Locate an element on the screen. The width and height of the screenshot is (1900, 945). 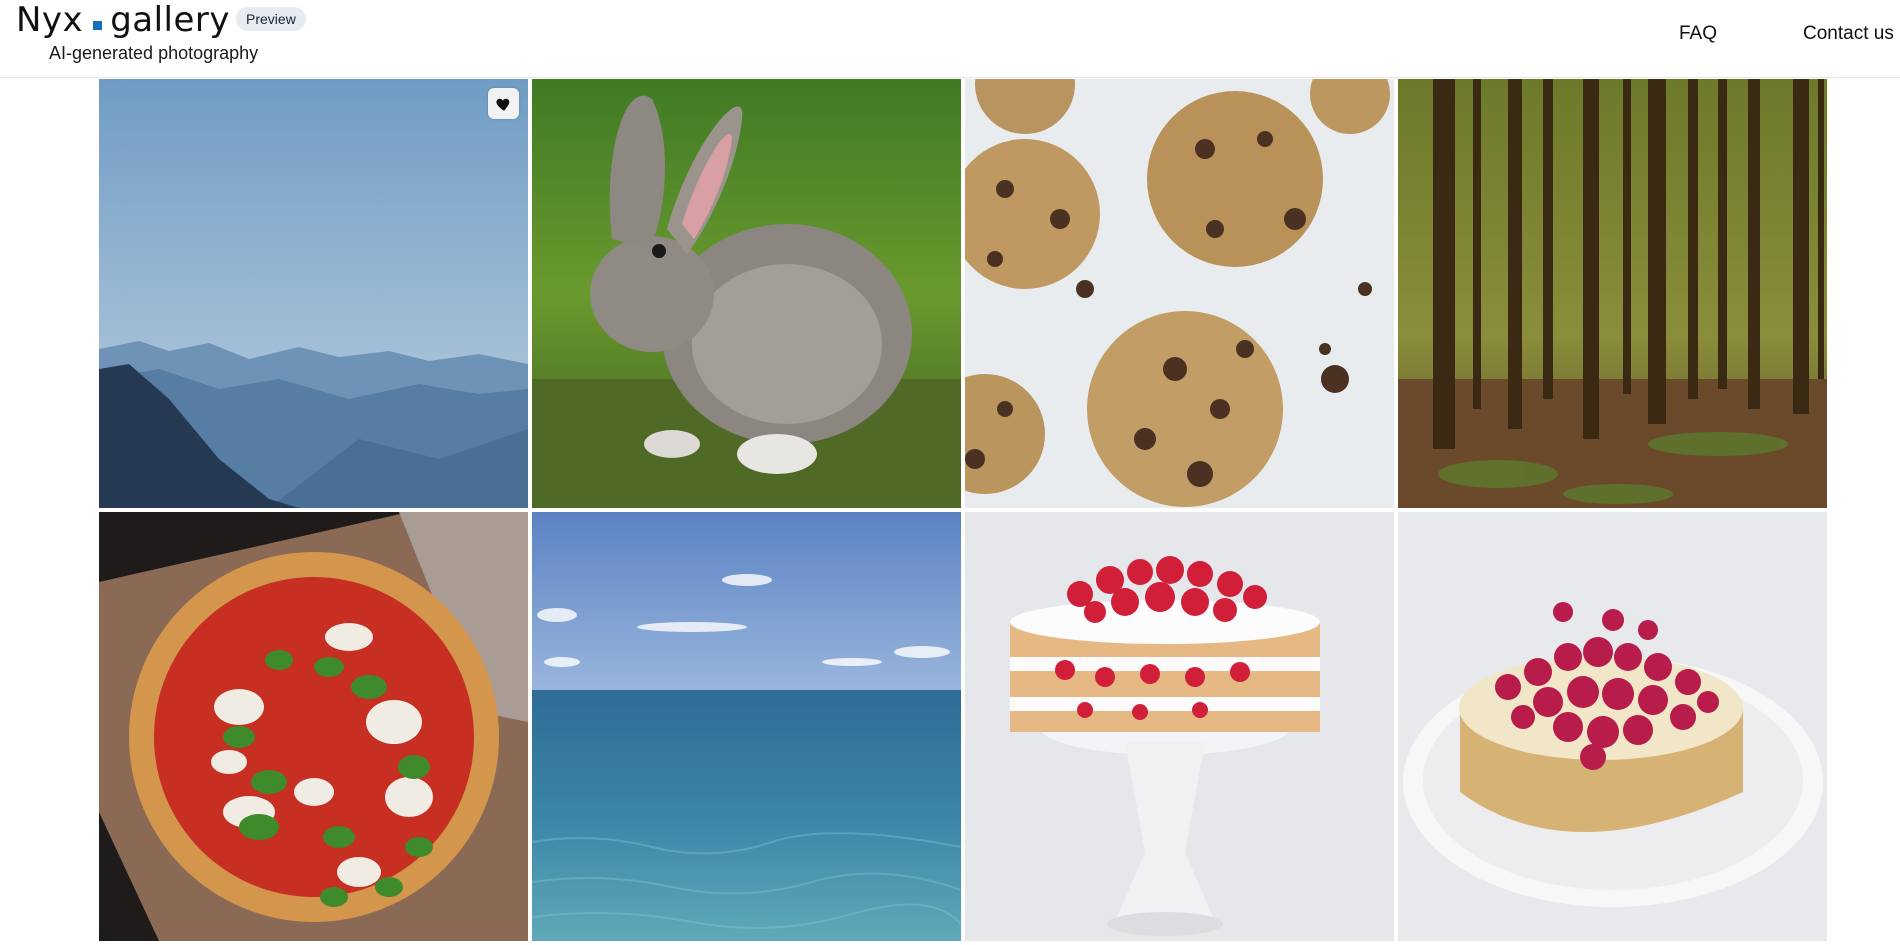
heart-icon is located at coordinates (502, 104).